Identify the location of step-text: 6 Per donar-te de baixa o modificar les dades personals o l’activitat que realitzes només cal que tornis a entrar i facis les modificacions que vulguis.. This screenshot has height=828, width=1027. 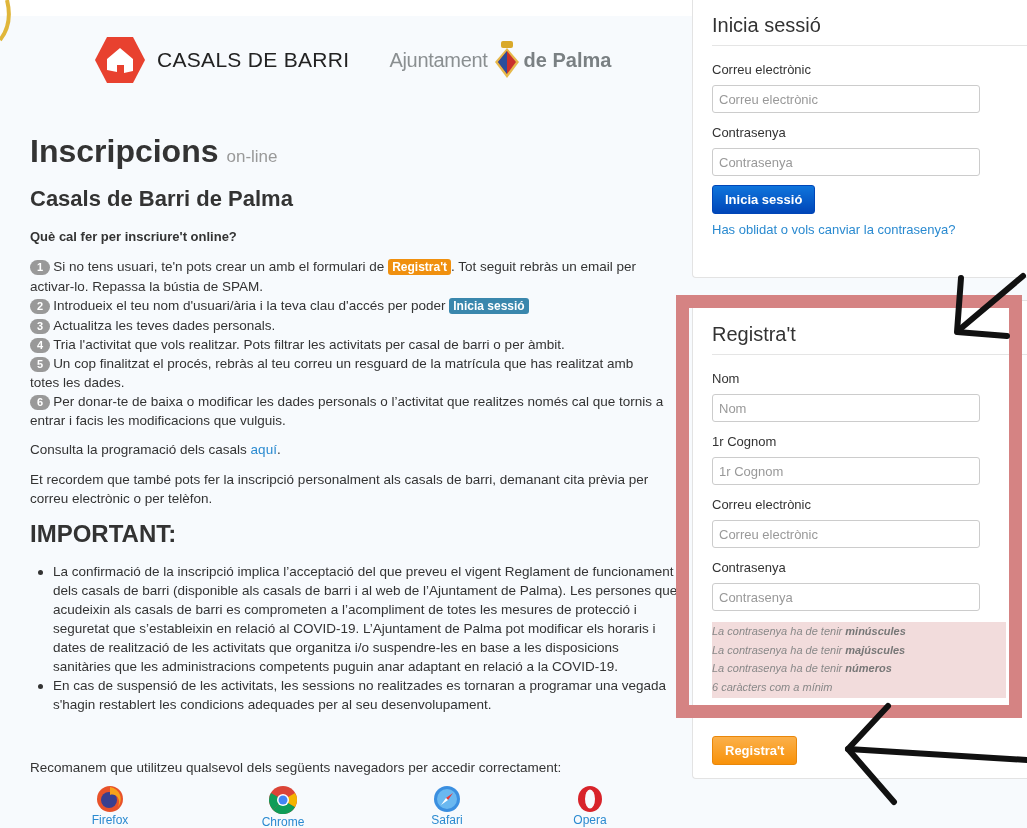
(347, 411).